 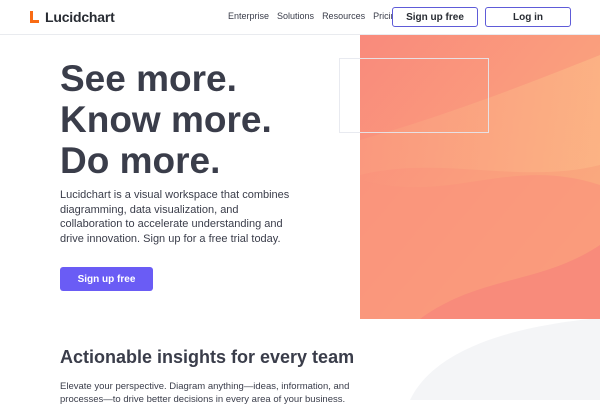 I want to click on signup-button: Sign up free, so click(x=435, y=17).